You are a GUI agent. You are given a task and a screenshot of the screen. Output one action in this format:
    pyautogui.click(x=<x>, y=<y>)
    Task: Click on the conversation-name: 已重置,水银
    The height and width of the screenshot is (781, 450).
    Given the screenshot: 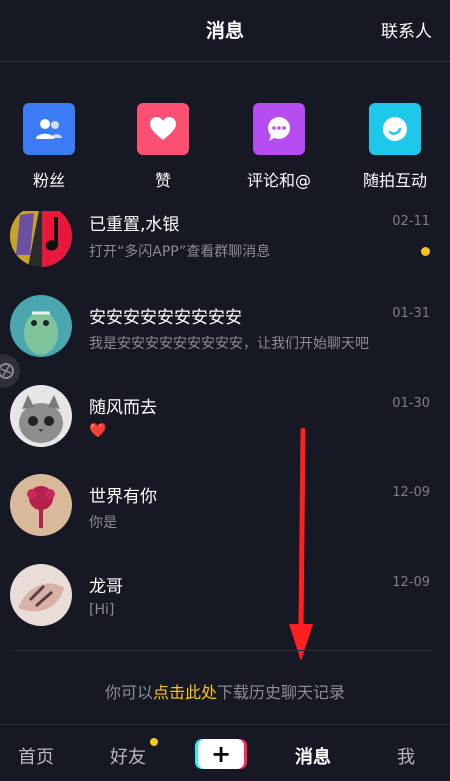 What is the action you would take?
    pyautogui.click(x=134, y=225)
    